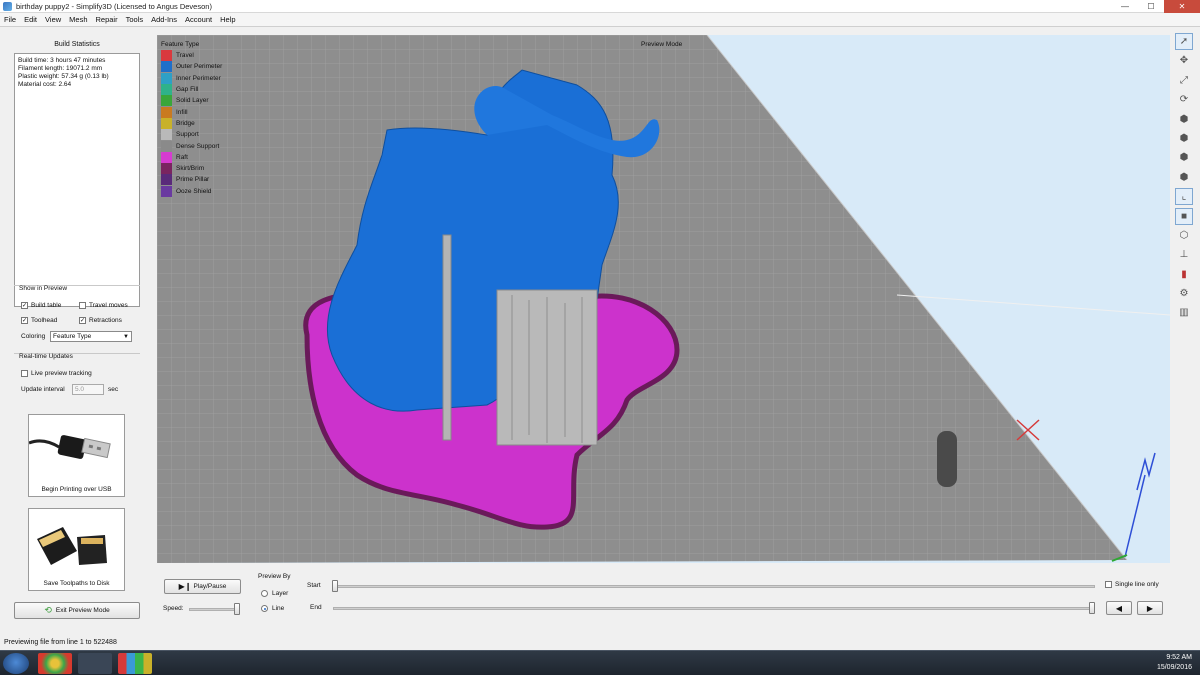 The height and width of the screenshot is (675, 1200). Describe the element at coordinates (107, 19) in the screenshot. I see `menu-repair: Repair` at that location.